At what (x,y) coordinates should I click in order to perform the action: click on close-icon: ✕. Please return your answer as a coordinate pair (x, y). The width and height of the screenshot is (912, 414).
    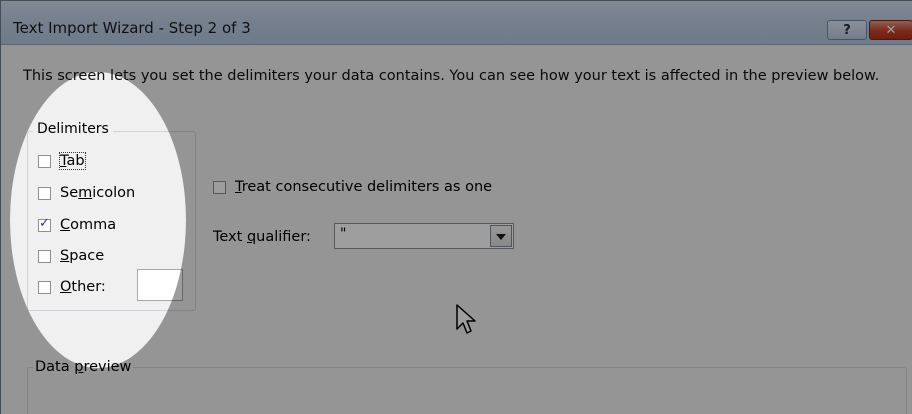
    Looking at the image, I should click on (891, 30).